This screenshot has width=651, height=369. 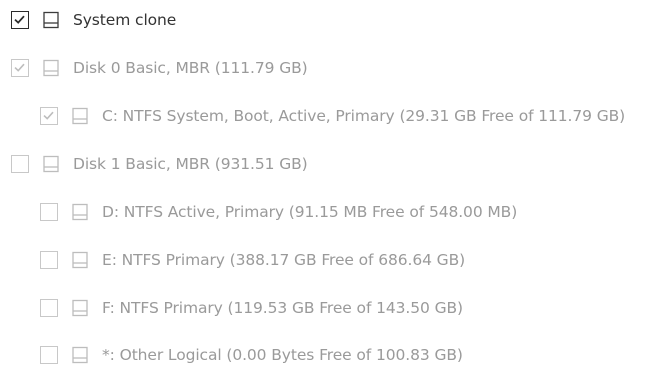 What do you see at coordinates (49, 260) in the screenshot?
I see `partition-e-checkbox` at bounding box center [49, 260].